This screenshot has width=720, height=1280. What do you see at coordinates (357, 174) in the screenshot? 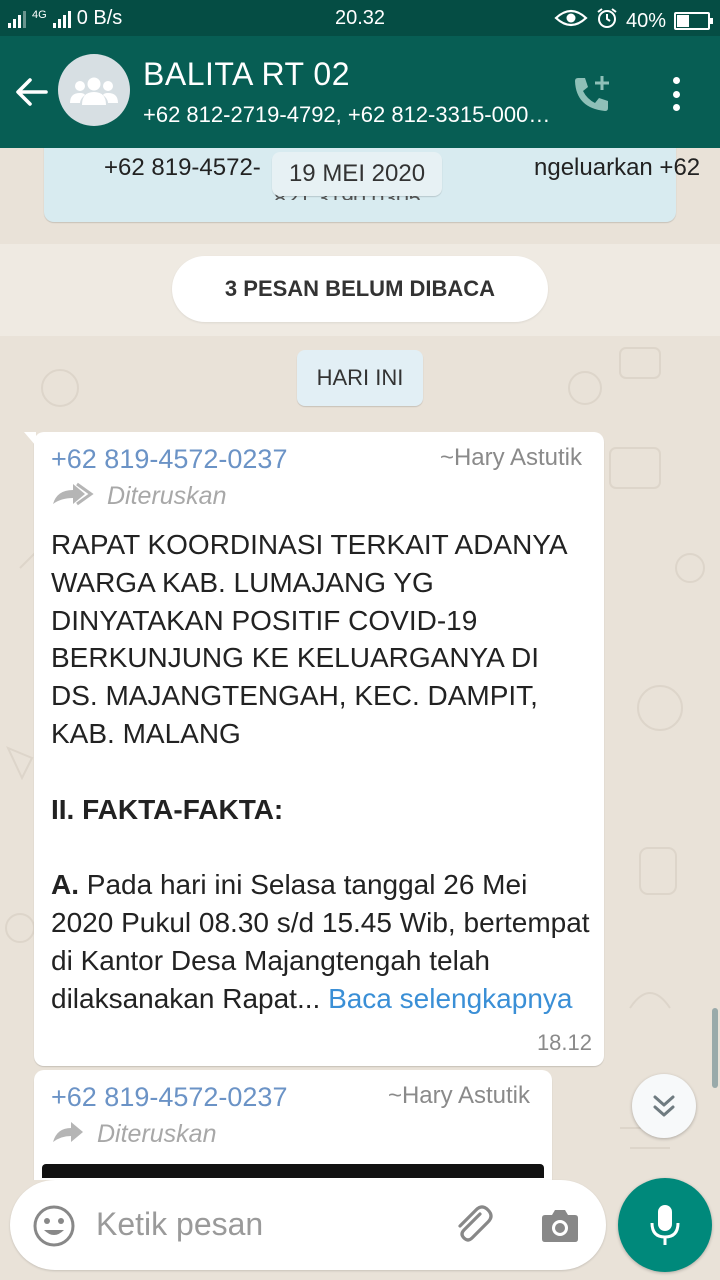
I see `date-chip: 19 MEI 2020` at bounding box center [357, 174].